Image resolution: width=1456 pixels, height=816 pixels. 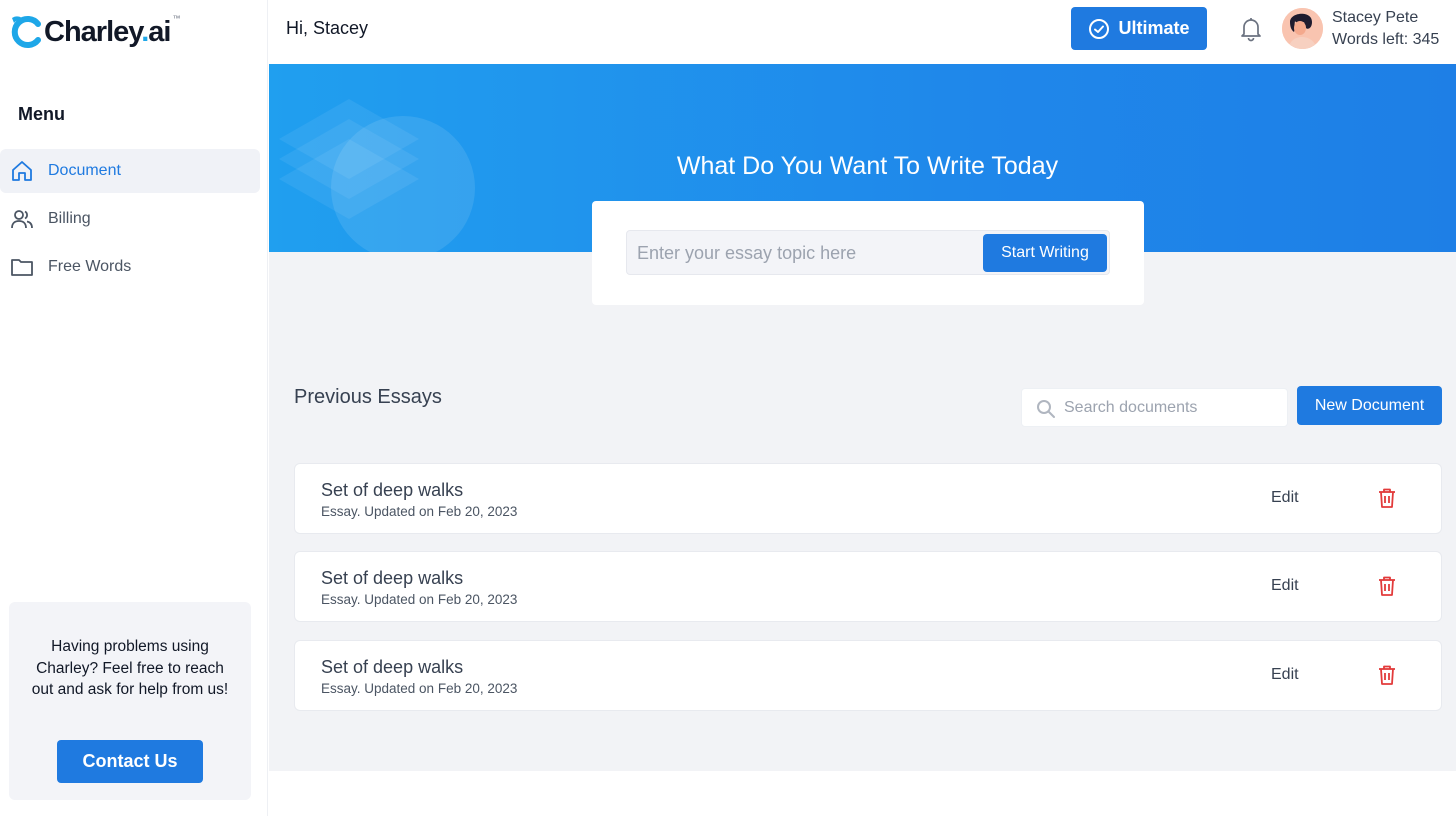 I want to click on sidebar-item-billing: Billing, so click(x=130, y=219).